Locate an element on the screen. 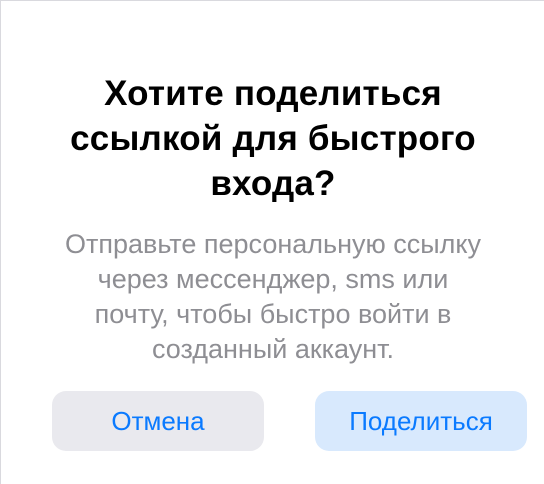  share-button-label: Поделиться is located at coordinates (421, 420).